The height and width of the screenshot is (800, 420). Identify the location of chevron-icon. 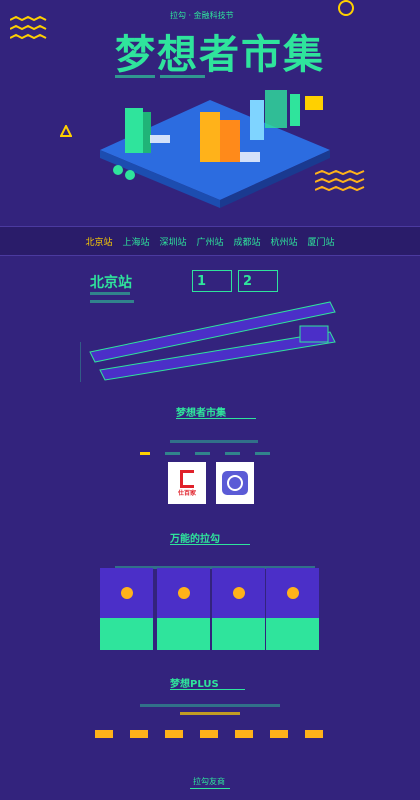
(292, 593).